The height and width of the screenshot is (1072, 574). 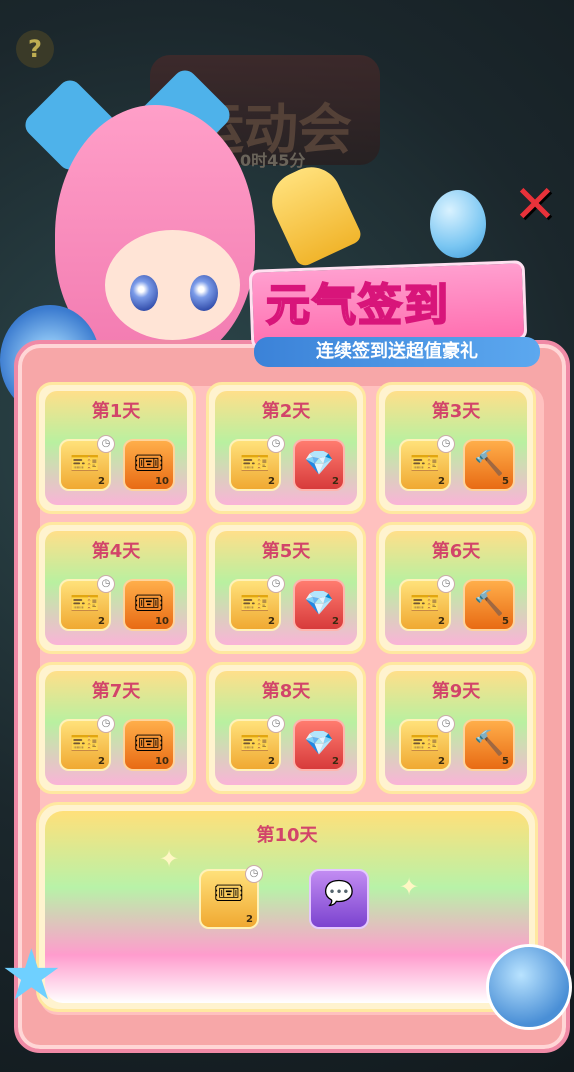 What do you see at coordinates (286, 551) in the screenshot?
I see `day-label: 第5天` at bounding box center [286, 551].